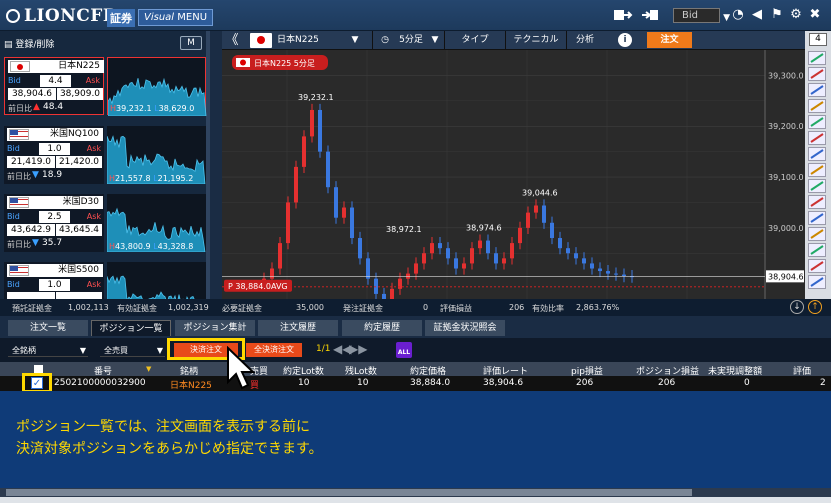 The width and height of the screenshot is (831, 503). I want to click on m-button: M, so click(191, 43).